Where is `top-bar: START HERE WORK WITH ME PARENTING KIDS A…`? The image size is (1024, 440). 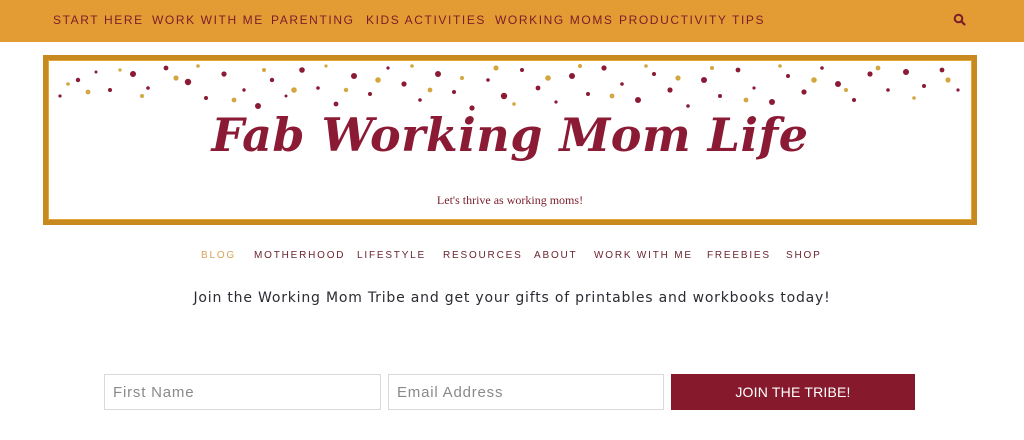 top-bar: START HERE WORK WITH ME PARENTING KIDS A… is located at coordinates (512, 21).